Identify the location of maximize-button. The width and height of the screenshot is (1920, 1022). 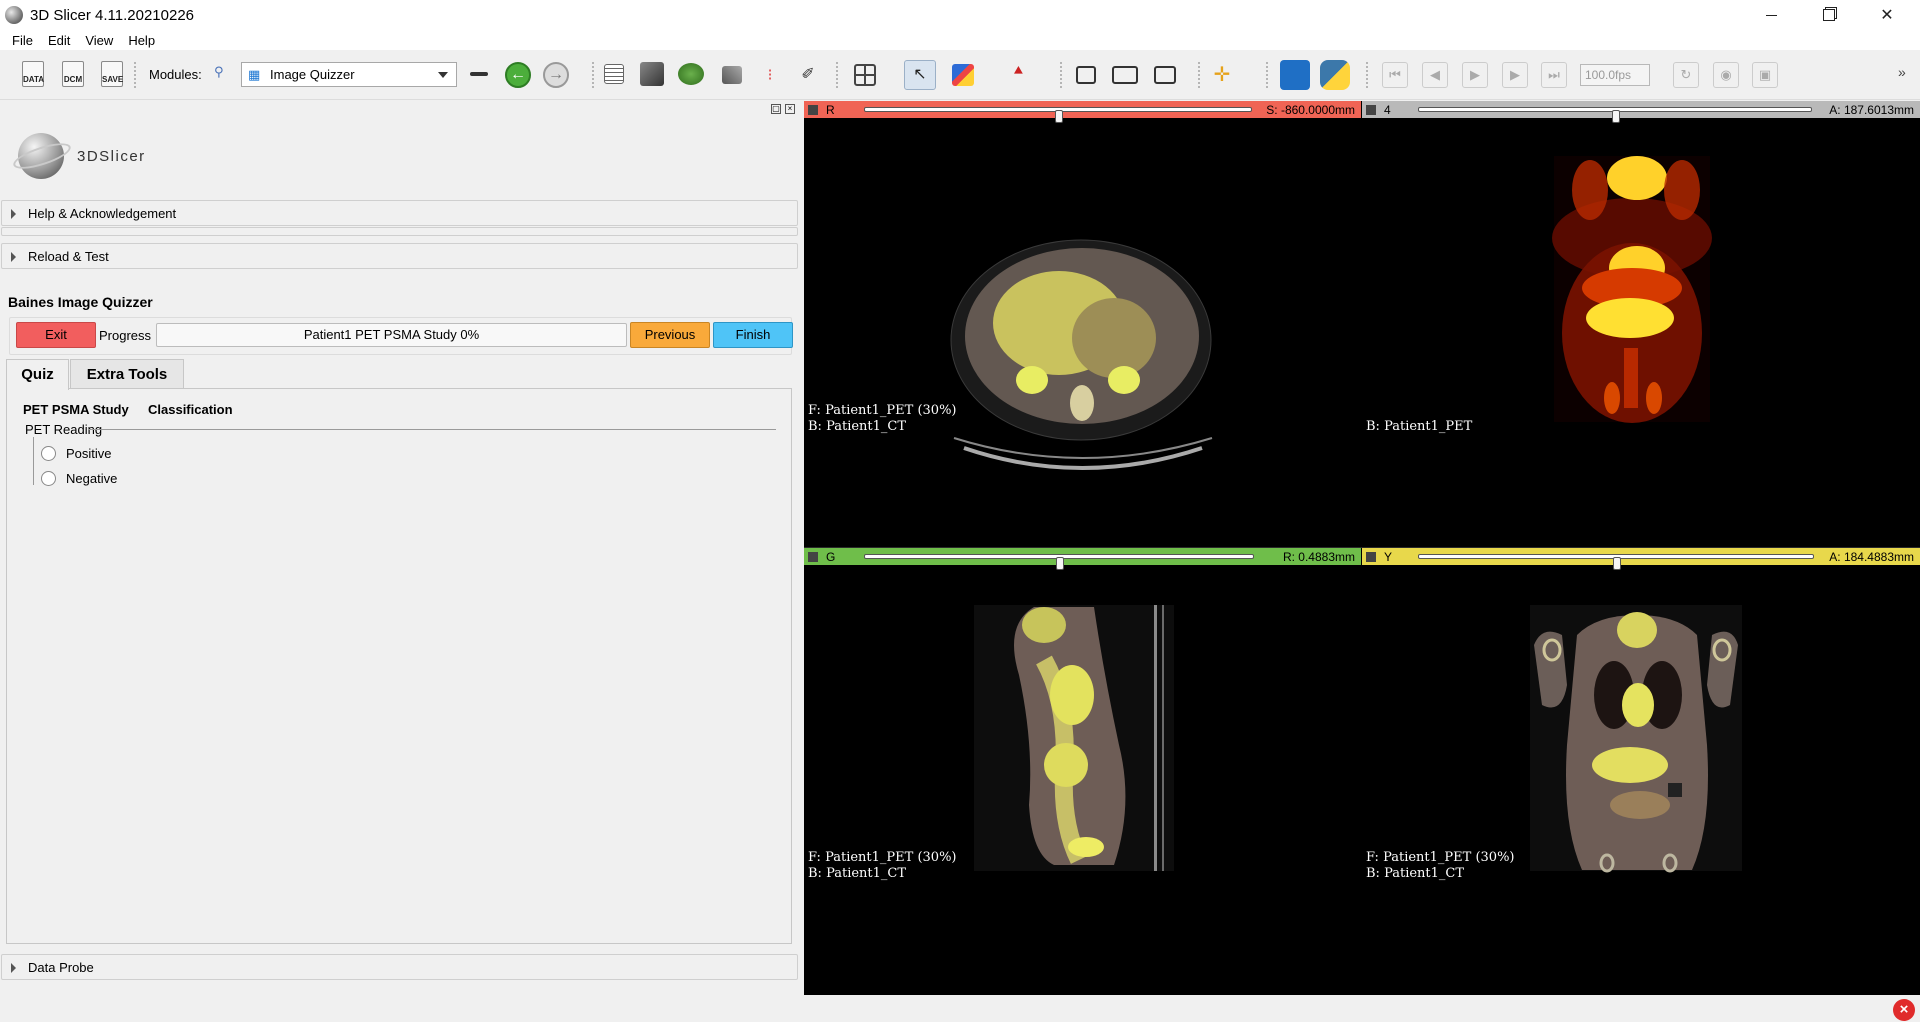
(1829, 15).